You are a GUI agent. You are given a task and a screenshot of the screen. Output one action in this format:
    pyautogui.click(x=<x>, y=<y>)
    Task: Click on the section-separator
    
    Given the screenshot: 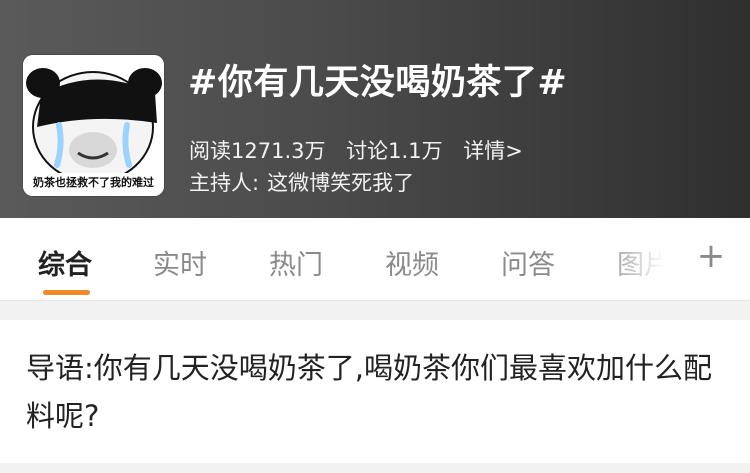 What is the action you would take?
    pyautogui.click(x=375, y=310)
    